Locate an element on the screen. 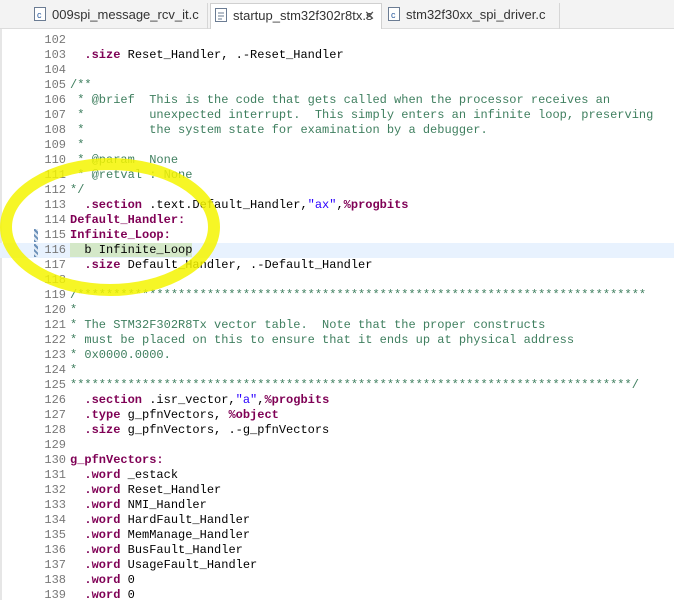 The image size is (674, 603). code-token: * @param None is located at coordinates (124, 160).